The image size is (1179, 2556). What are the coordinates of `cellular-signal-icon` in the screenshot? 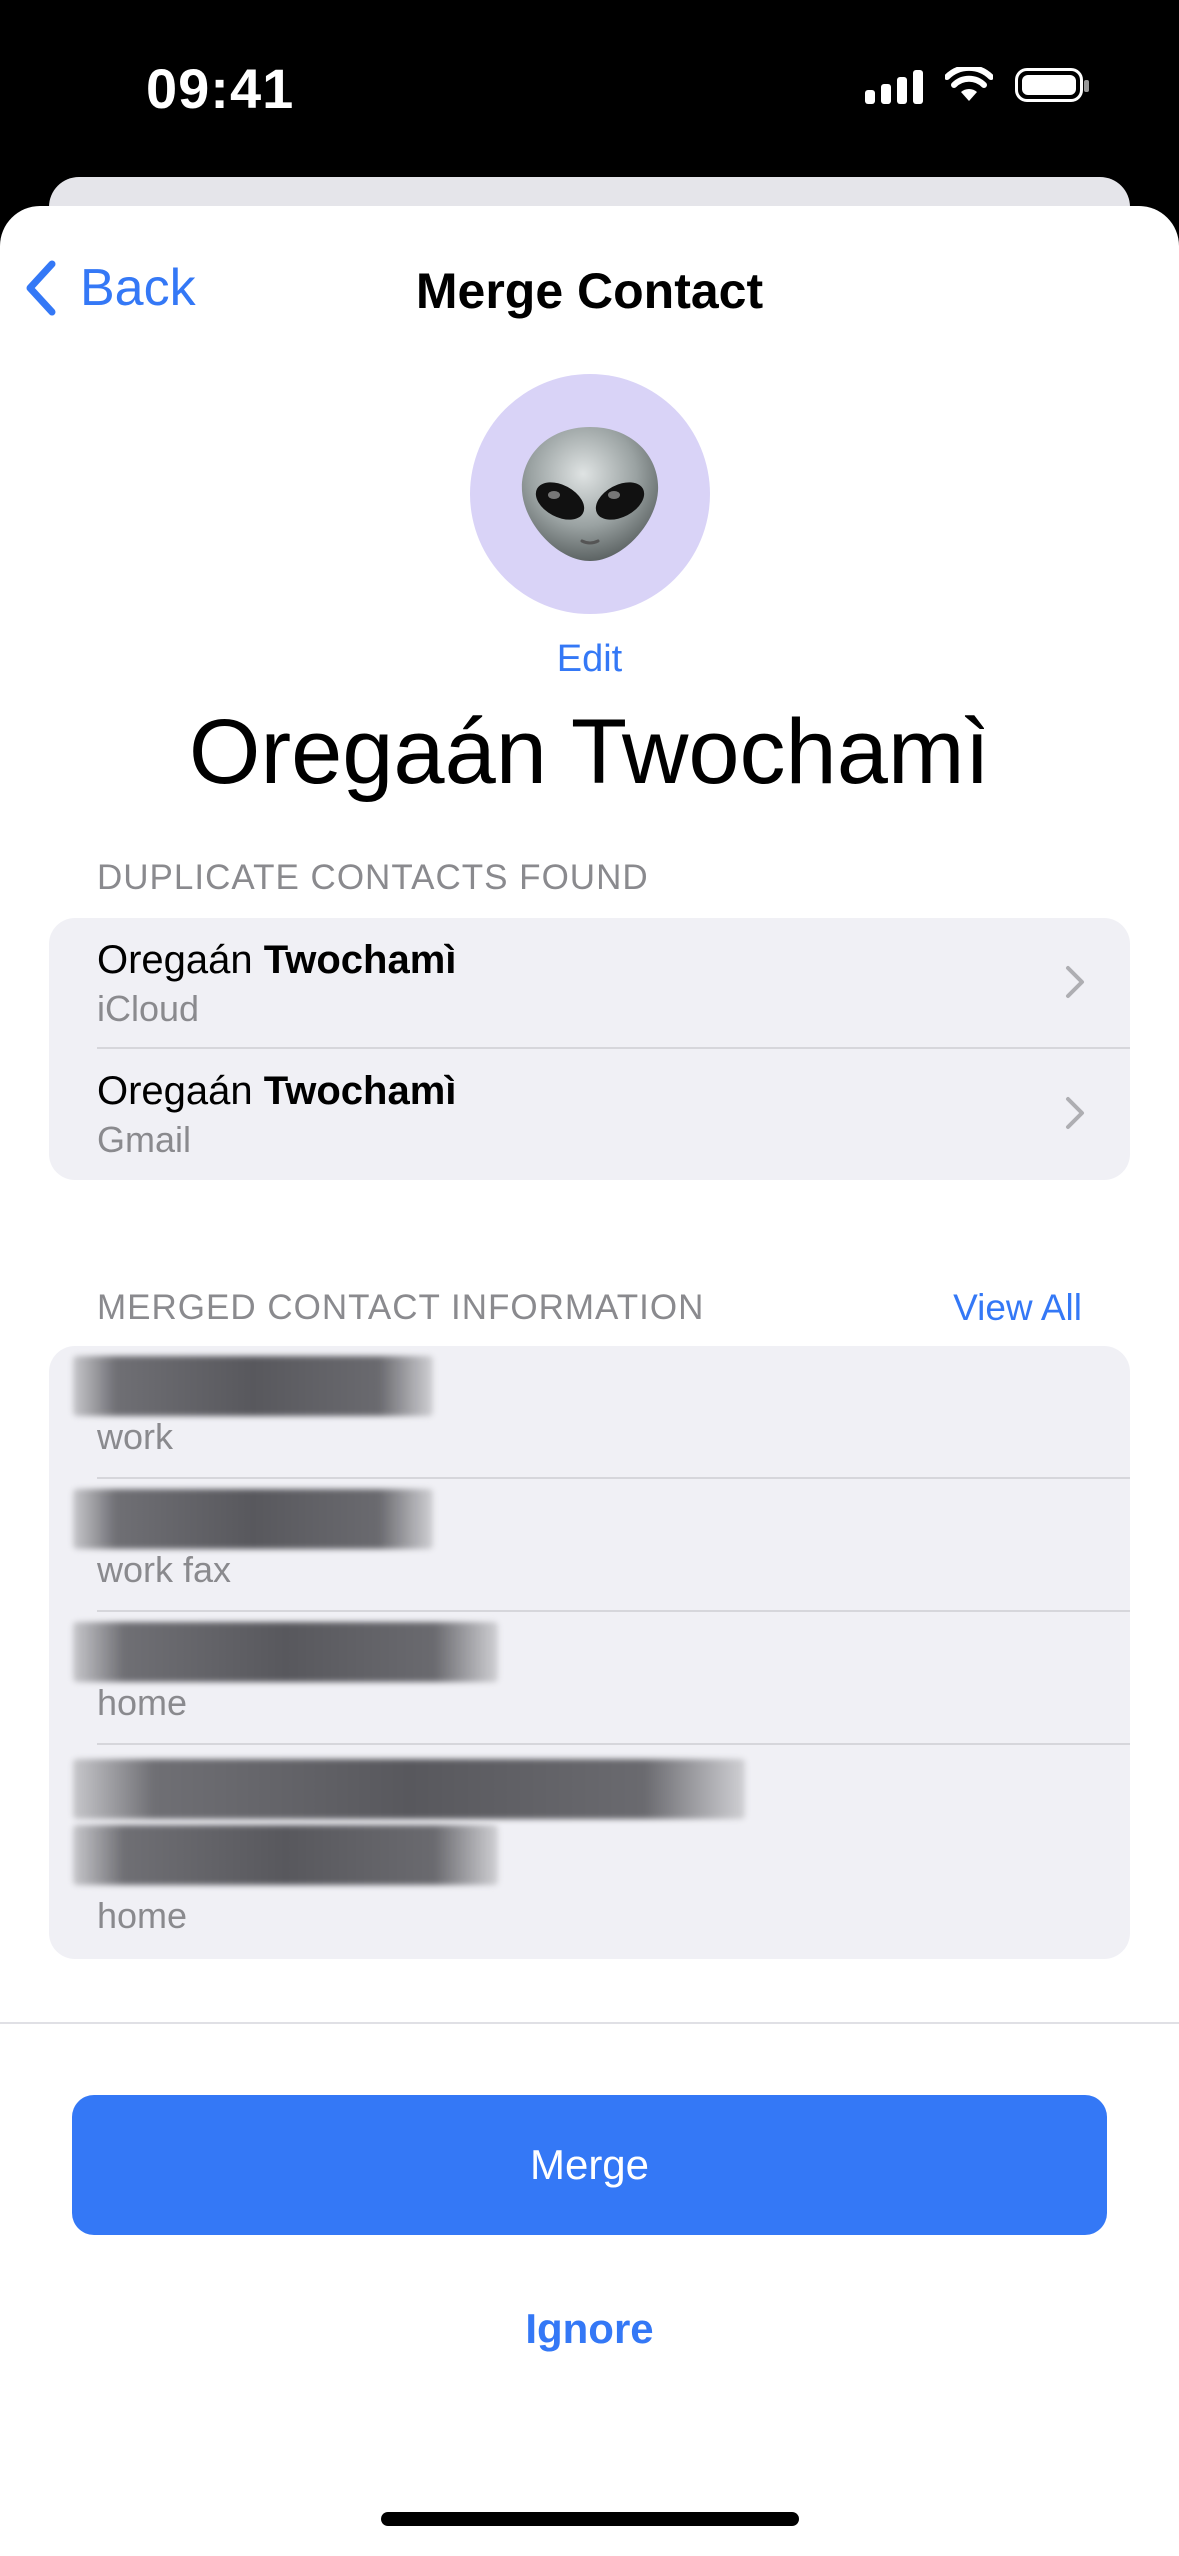 It's located at (894, 85).